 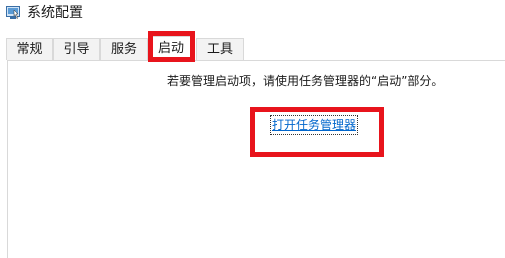 I want to click on open-task-manager-link: 打开任务管理器, so click(x=314, y=125).